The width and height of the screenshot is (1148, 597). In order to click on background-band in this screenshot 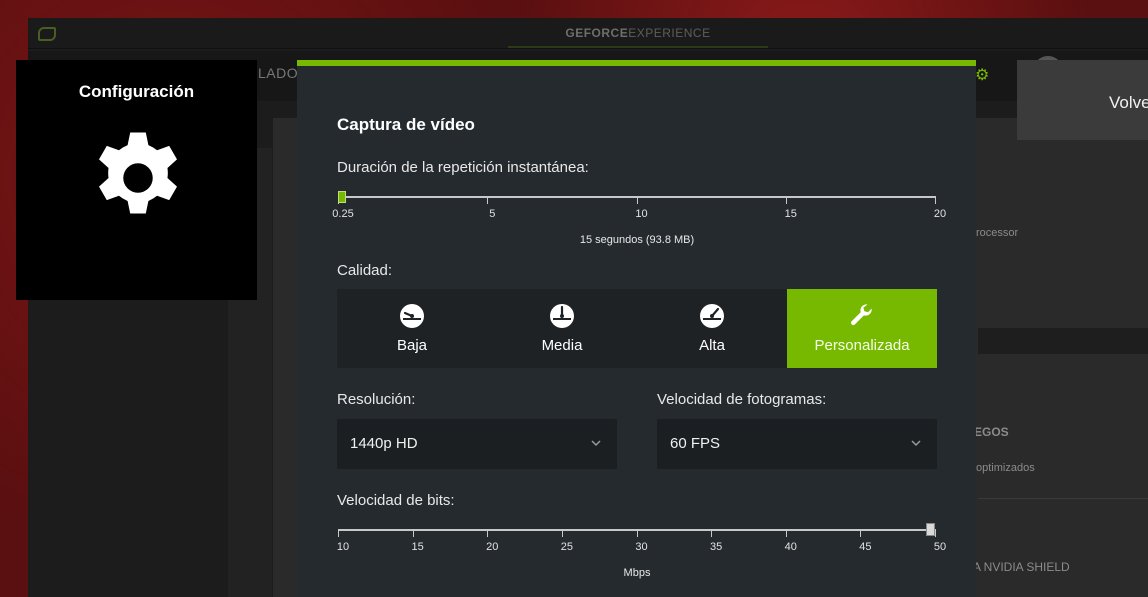, I will do `click(1063, 341)`.